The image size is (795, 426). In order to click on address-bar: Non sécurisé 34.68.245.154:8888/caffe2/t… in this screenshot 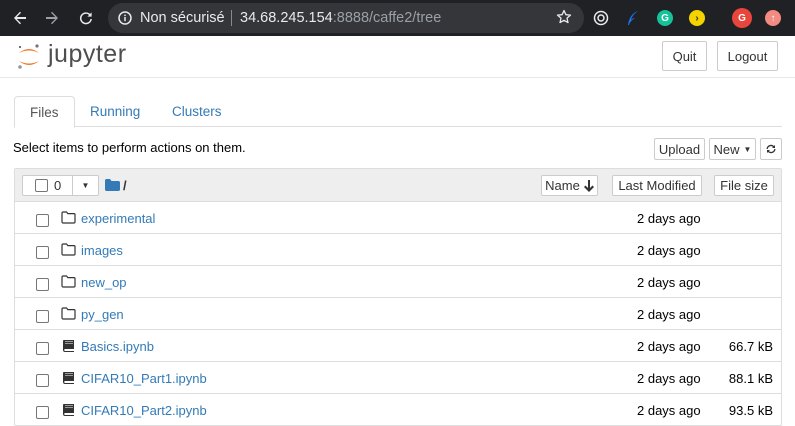, I will do `click(346, 18)`.